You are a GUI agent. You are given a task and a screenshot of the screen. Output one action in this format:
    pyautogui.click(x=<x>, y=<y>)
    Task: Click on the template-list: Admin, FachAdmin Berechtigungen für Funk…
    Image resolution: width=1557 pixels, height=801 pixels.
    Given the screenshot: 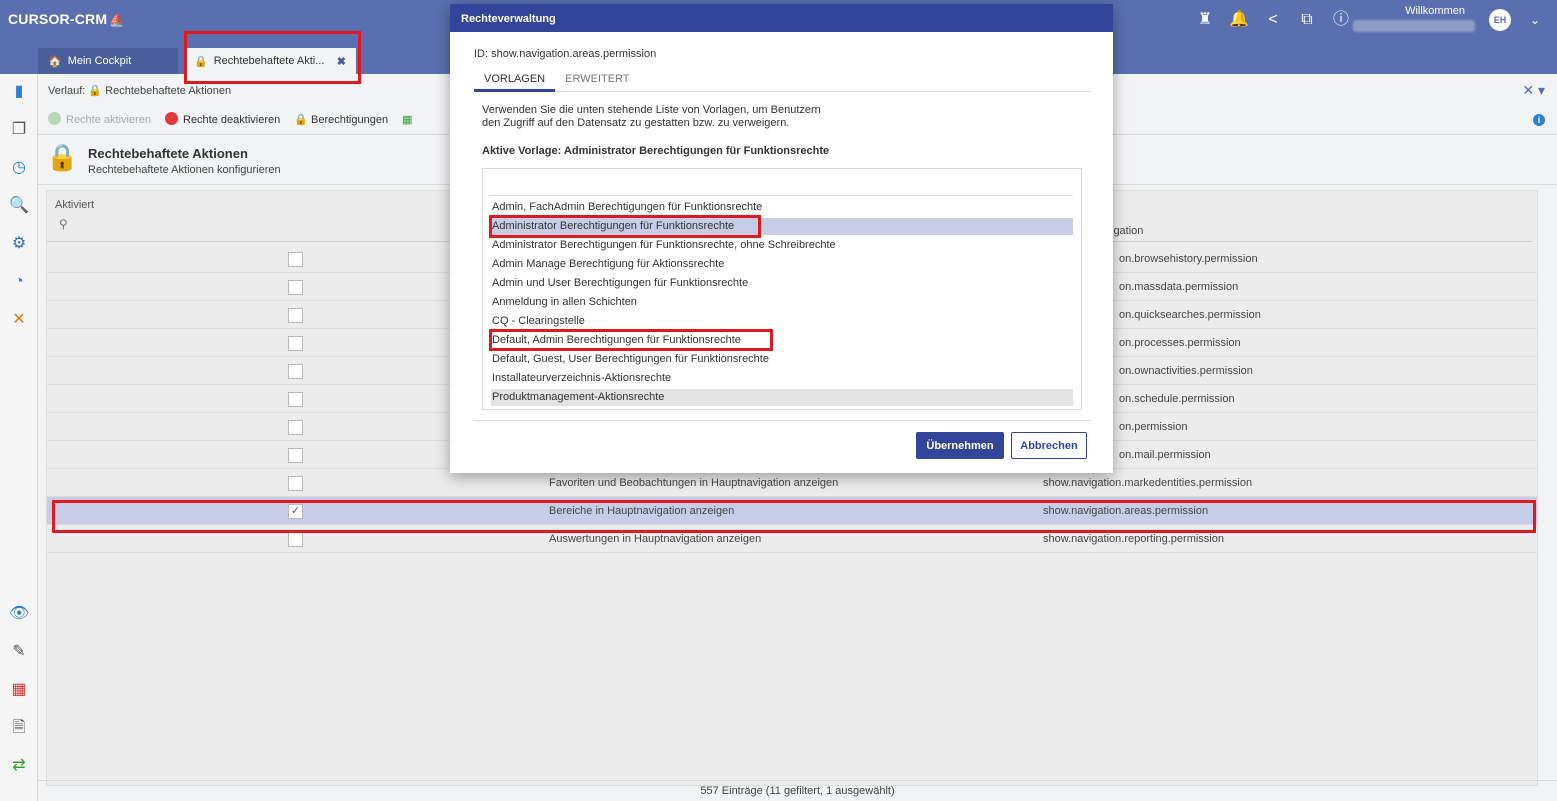 What is the action you would take?
    pyautogui.click(x=782, y=289)
    